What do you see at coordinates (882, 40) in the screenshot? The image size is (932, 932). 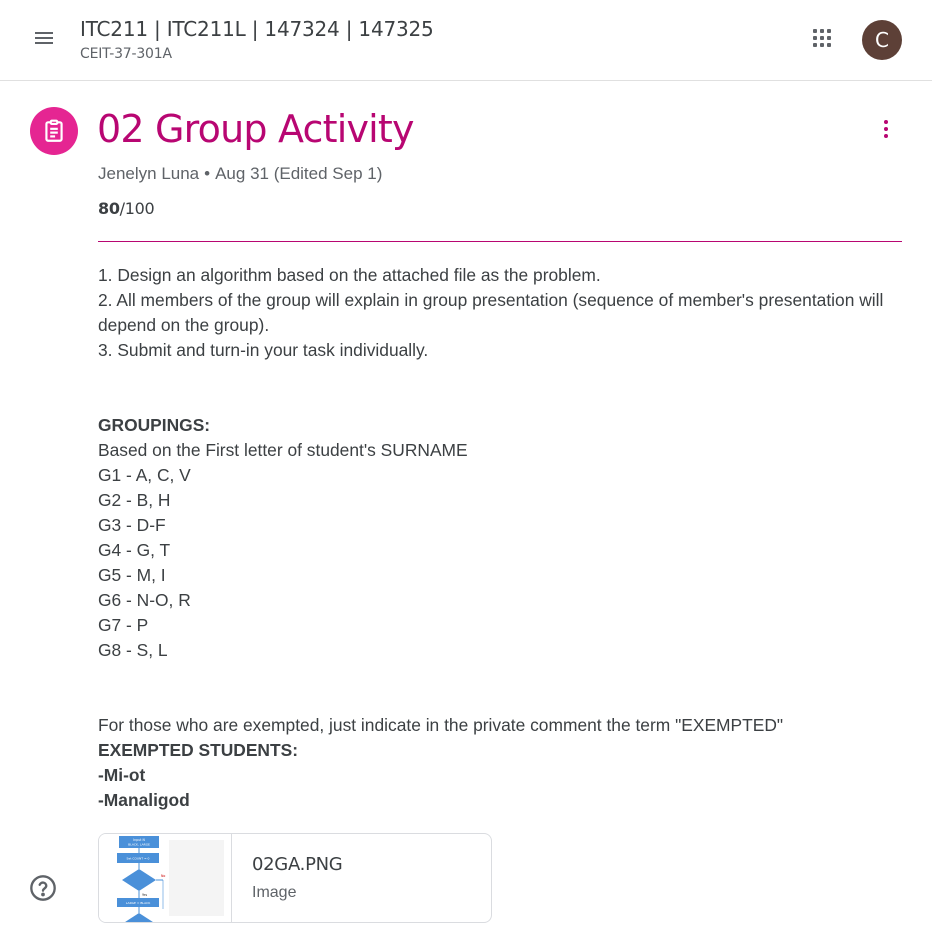 I see `account-avatar: C` at bounding box center [882, 40].